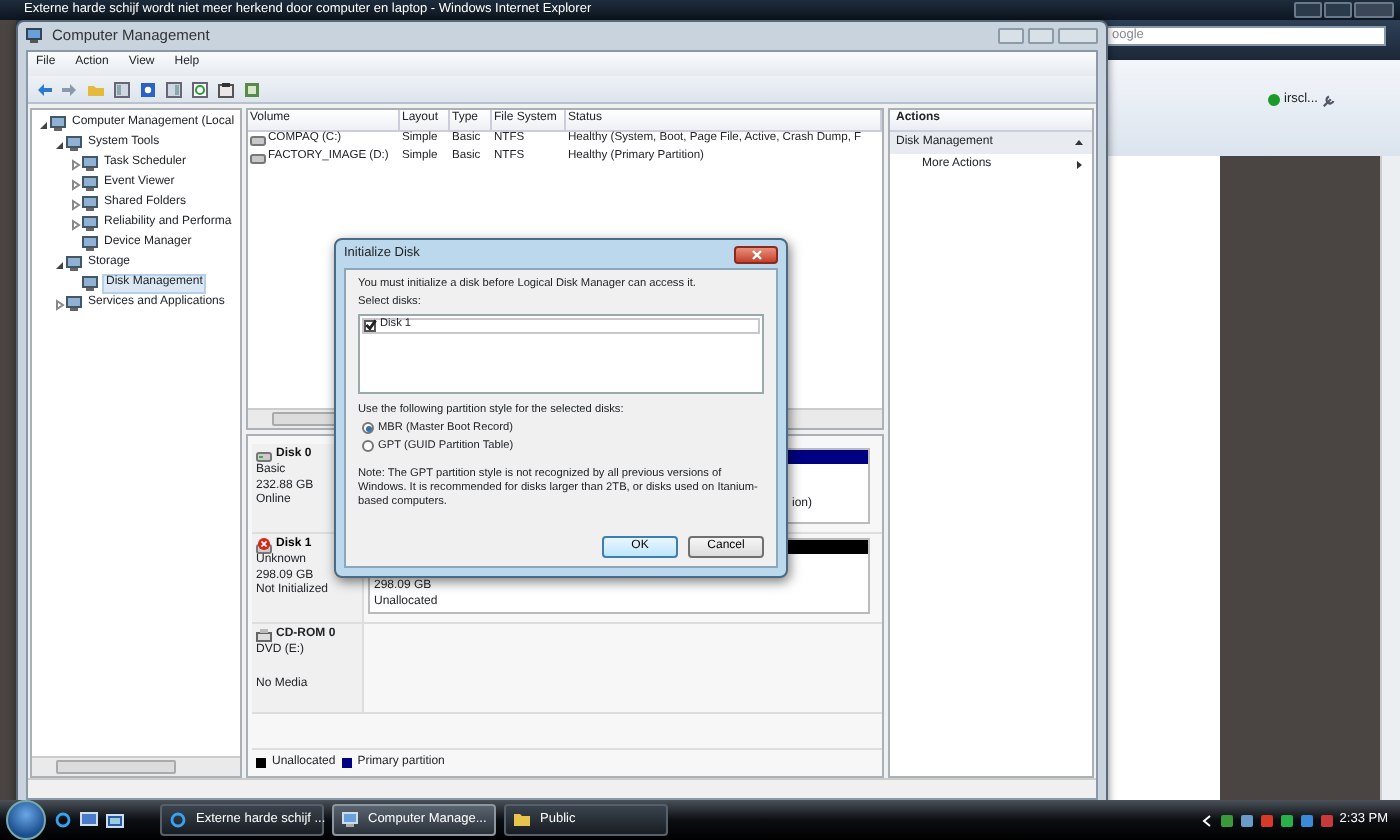  I want to click on forward-arrow-icon, so click(70, 89).